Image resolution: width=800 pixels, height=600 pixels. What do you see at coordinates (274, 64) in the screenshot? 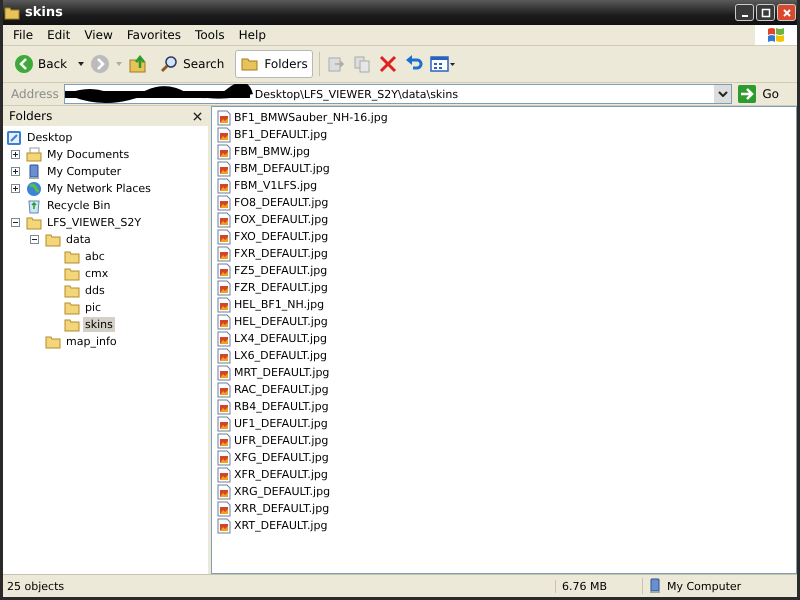
I see `folders-button: Folders` at bounding box center [274, 64].